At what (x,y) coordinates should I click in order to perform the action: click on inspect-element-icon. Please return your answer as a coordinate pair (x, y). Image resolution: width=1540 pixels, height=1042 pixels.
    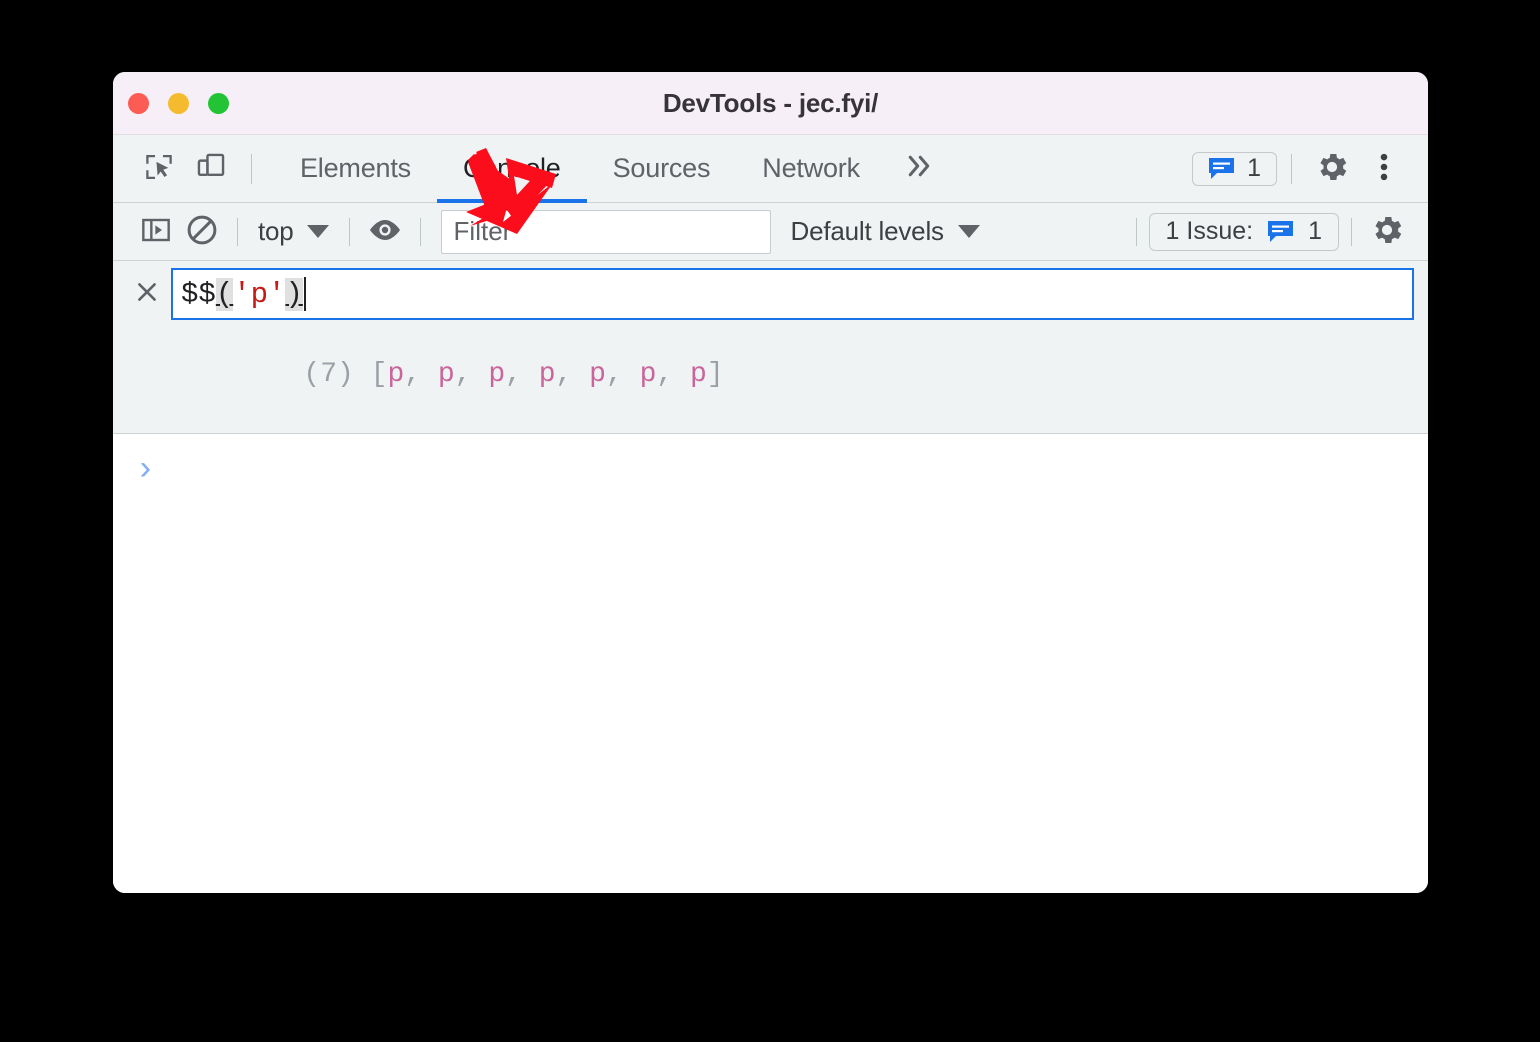
    Looking at the image, I should click on (159, 168).